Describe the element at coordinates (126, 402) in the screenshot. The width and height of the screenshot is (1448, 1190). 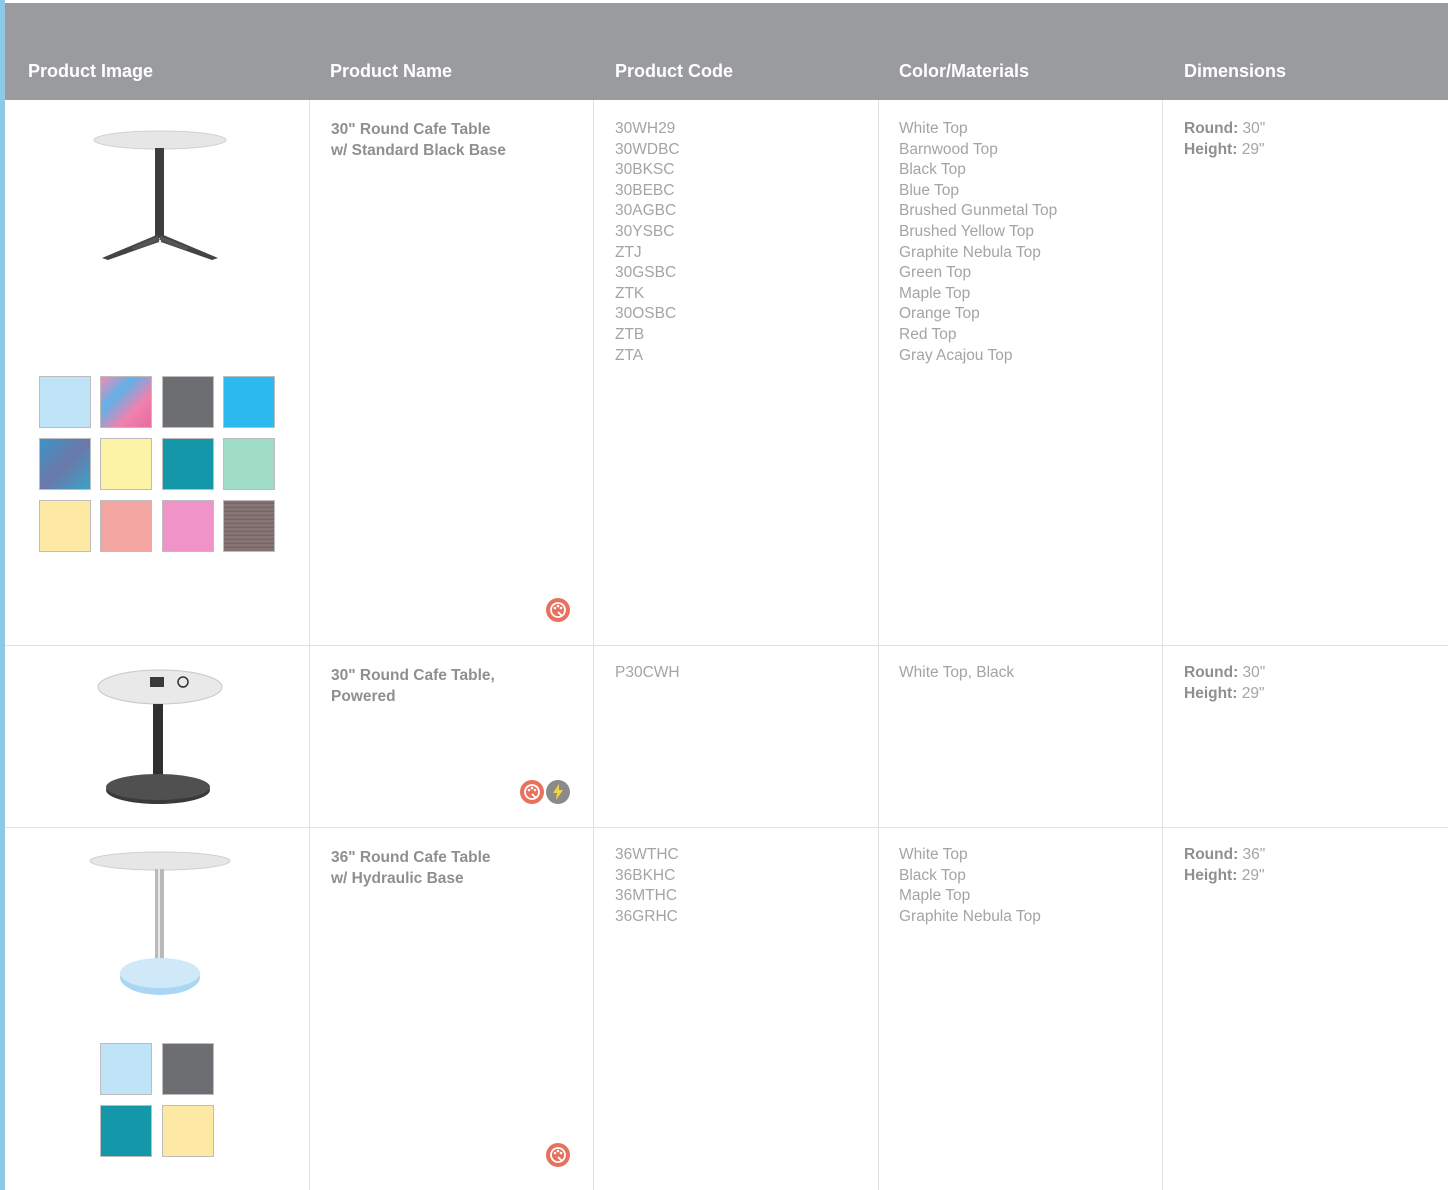
I see `swatch-barnwood` at that location.